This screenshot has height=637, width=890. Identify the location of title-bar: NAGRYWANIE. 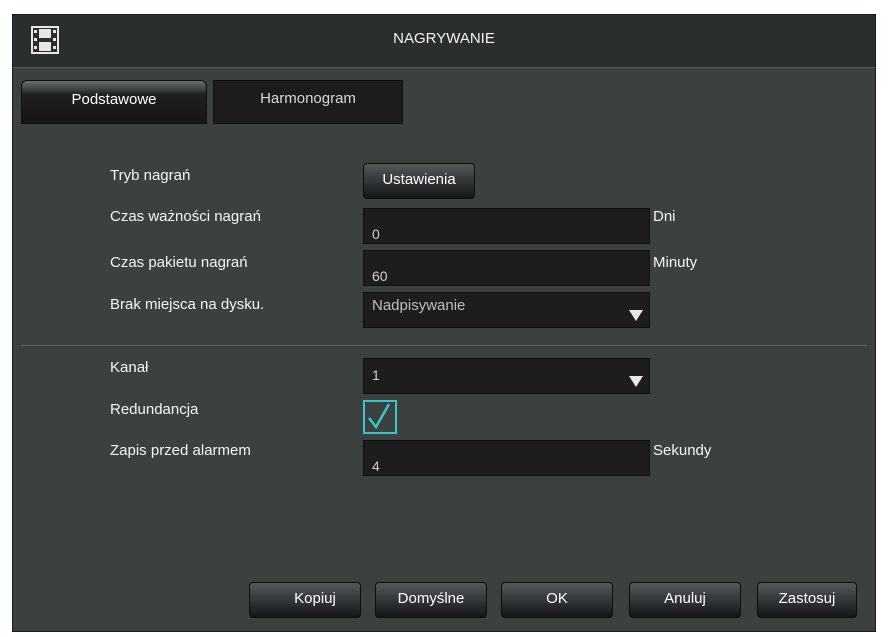
(444, 41).